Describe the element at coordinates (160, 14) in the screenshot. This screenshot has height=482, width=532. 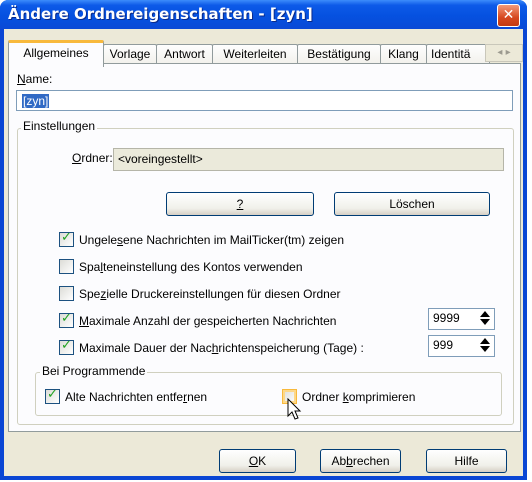
I see `window-title: Ändere Ordnereigenschaften - [zyn]` at that location.